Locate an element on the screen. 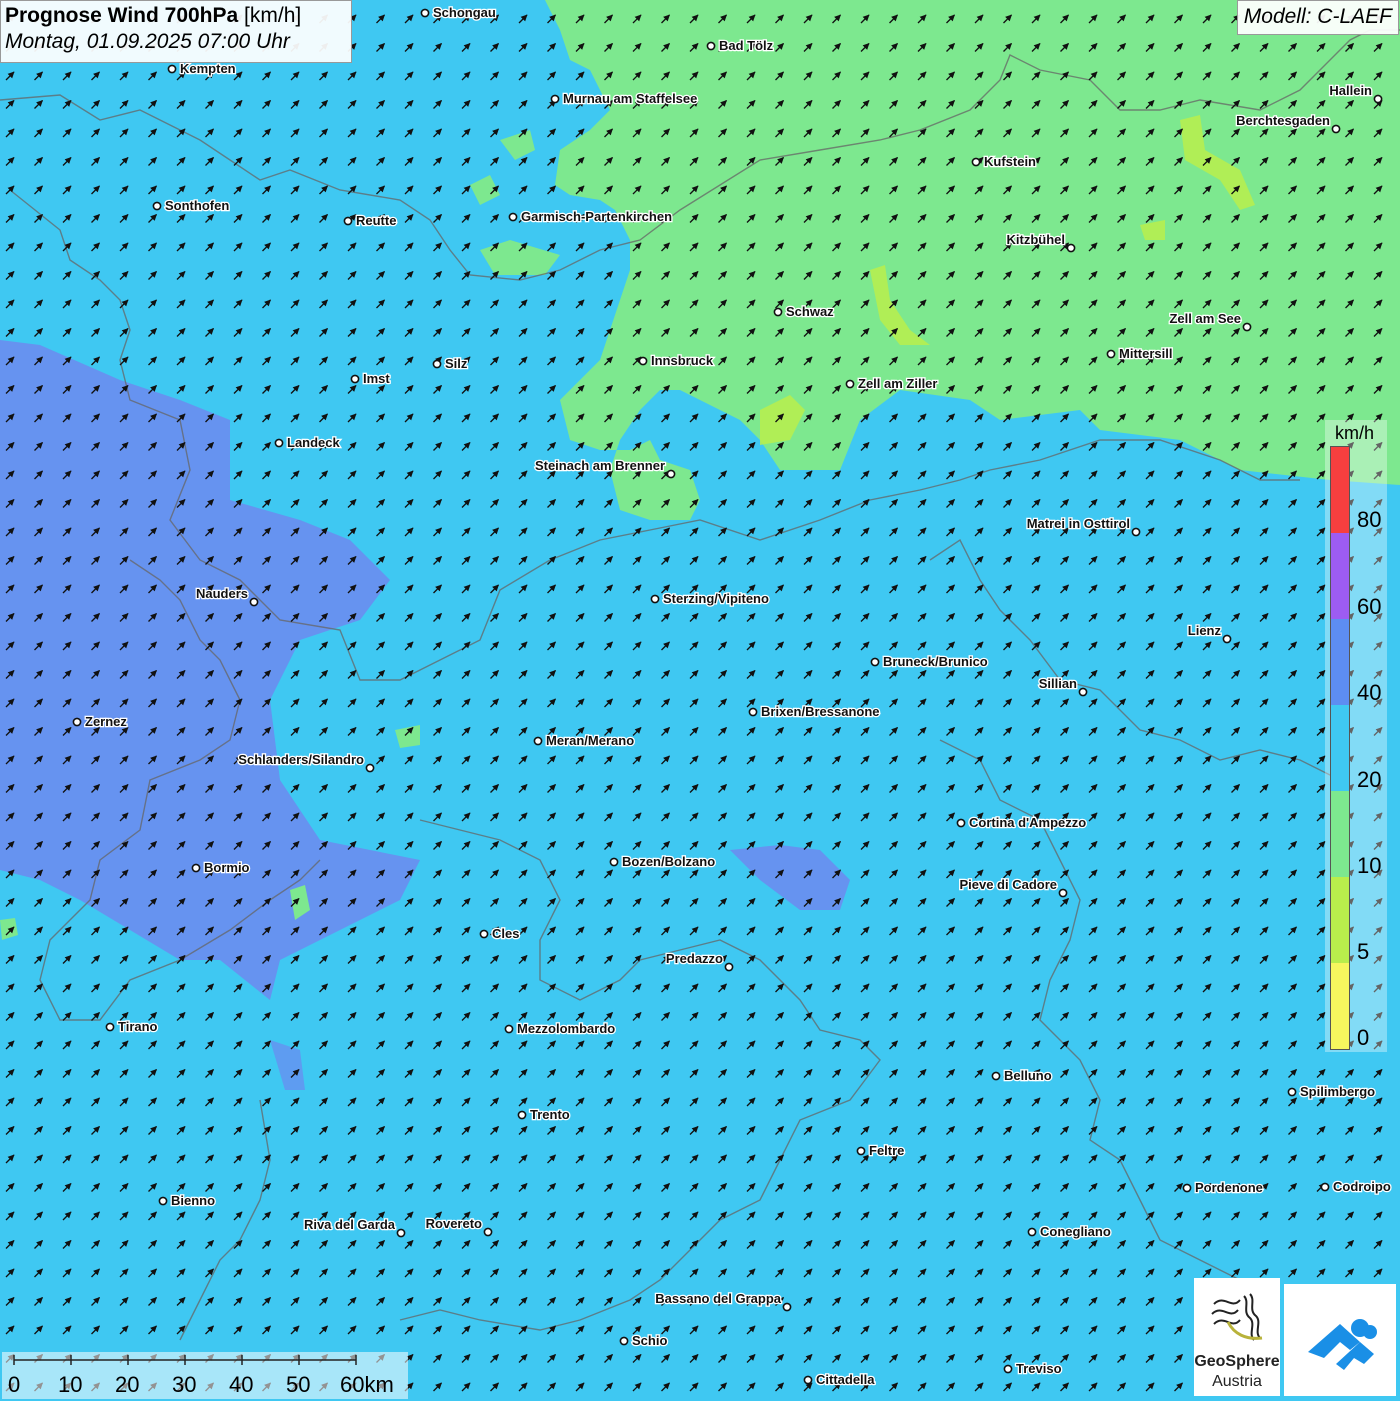 Image resolution: width=1400 pixels, height=1401 pixels. city-label: Pordenone is located at coordinates (1229, 1187).